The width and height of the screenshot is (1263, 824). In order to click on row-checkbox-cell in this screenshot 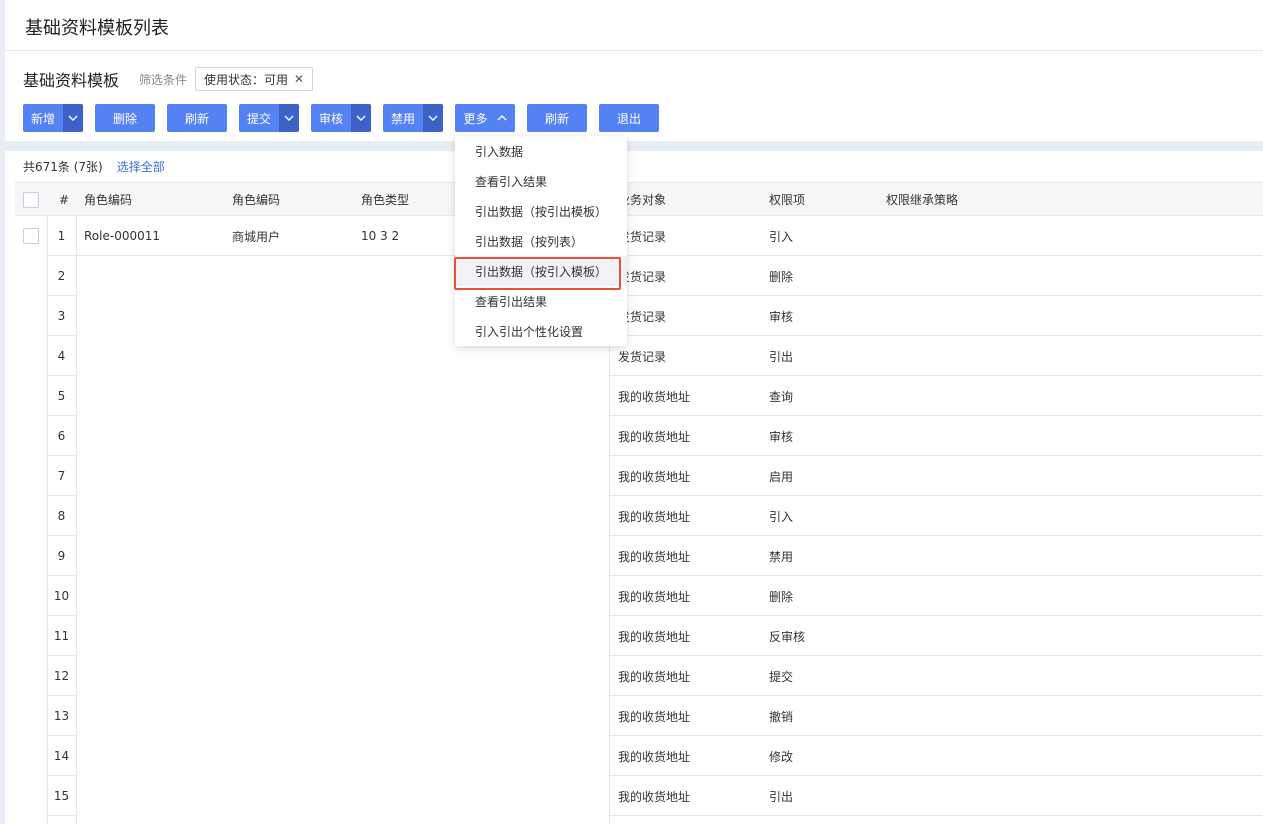, I will do `click(31, 236)`.